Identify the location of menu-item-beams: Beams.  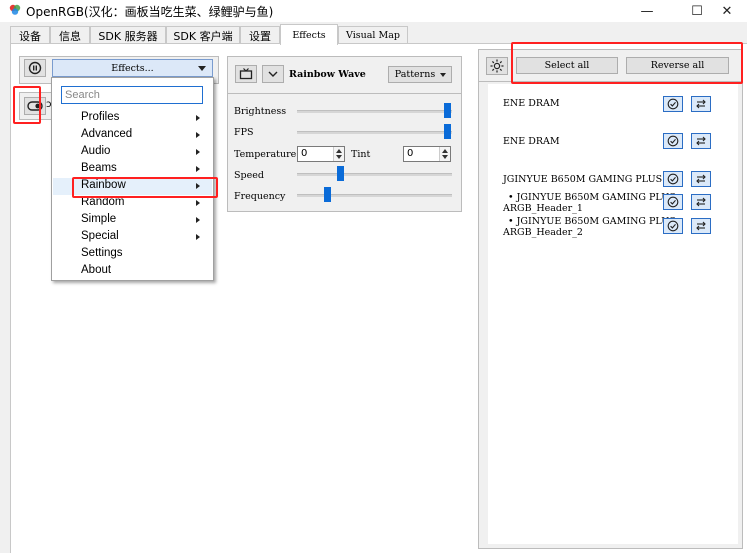
(132, 169).